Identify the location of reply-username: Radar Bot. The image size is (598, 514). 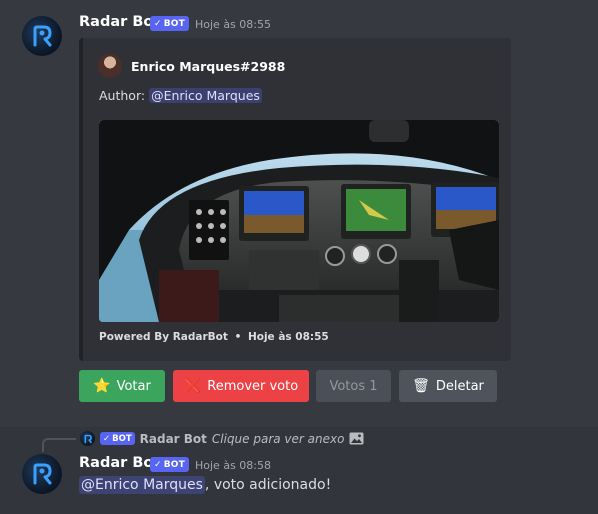
(173, 439).